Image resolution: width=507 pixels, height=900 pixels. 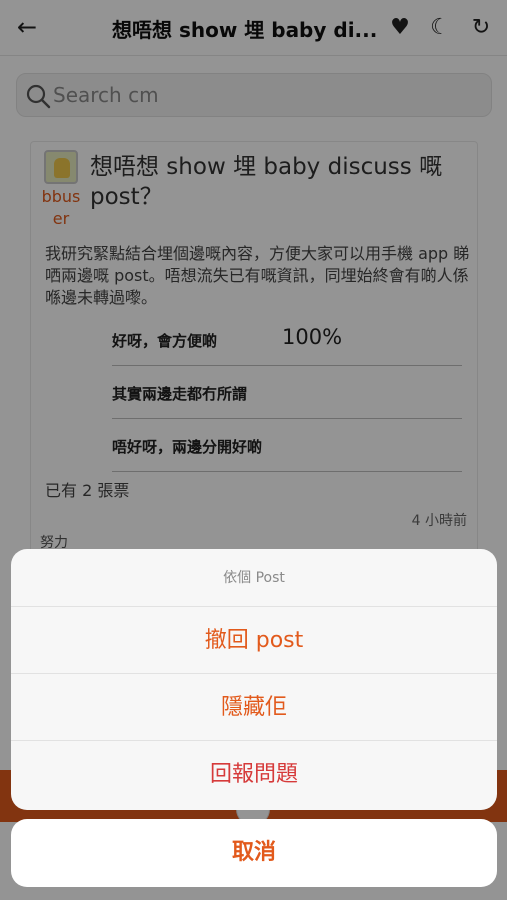 What do you see at coordinates (254, 640) in the screenshot?
I see `retract-post-button: 撤回 post` at bounding box center [254, 640].